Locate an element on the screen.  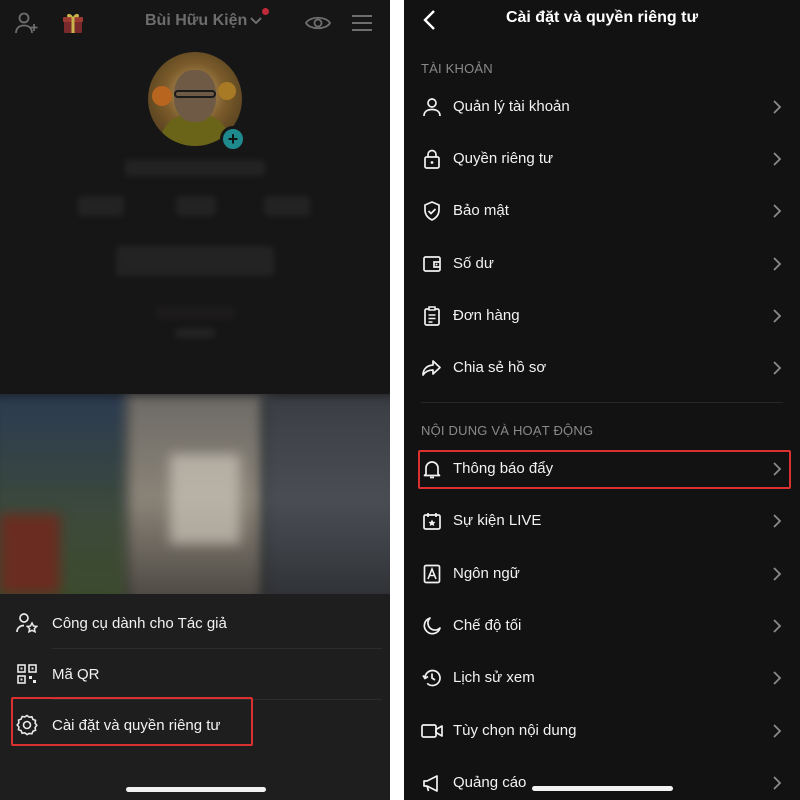
profile-username: Bùi Hữu Kiện is located at coordinates (203, 21).